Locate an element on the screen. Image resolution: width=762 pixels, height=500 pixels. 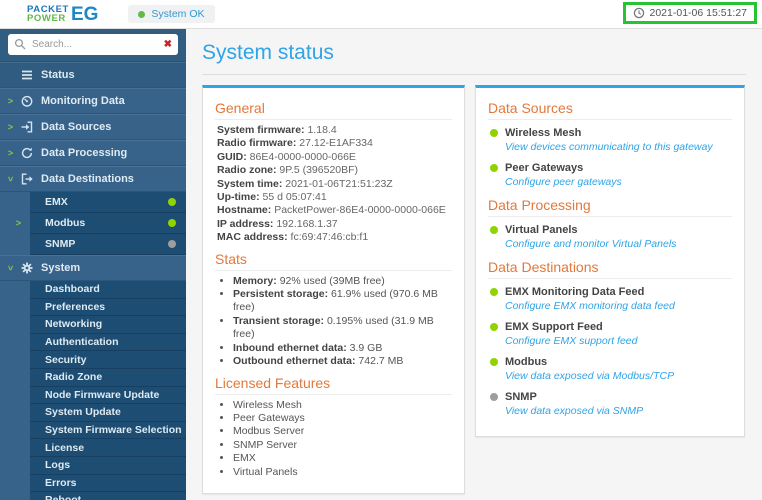
sidebar-item-radio-zone: Radio Zone is located at coordinates (108, 378).